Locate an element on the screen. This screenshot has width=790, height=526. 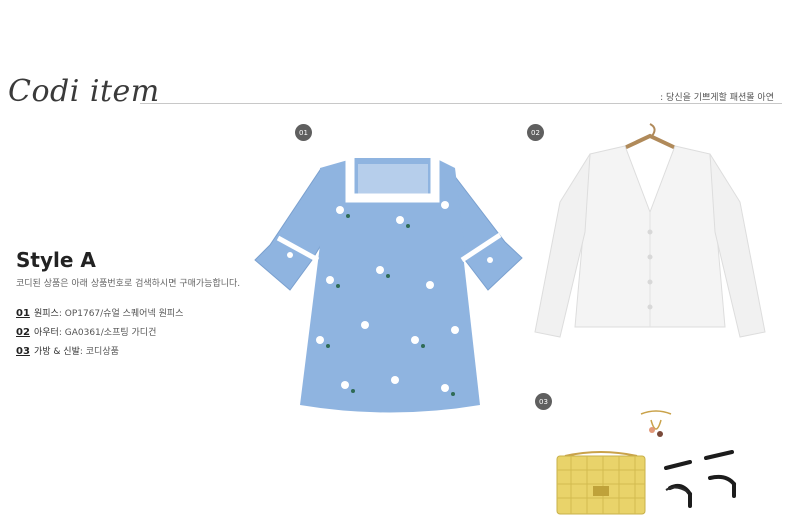
item-value: : 코디상품 is located at coordinates (99, 352).